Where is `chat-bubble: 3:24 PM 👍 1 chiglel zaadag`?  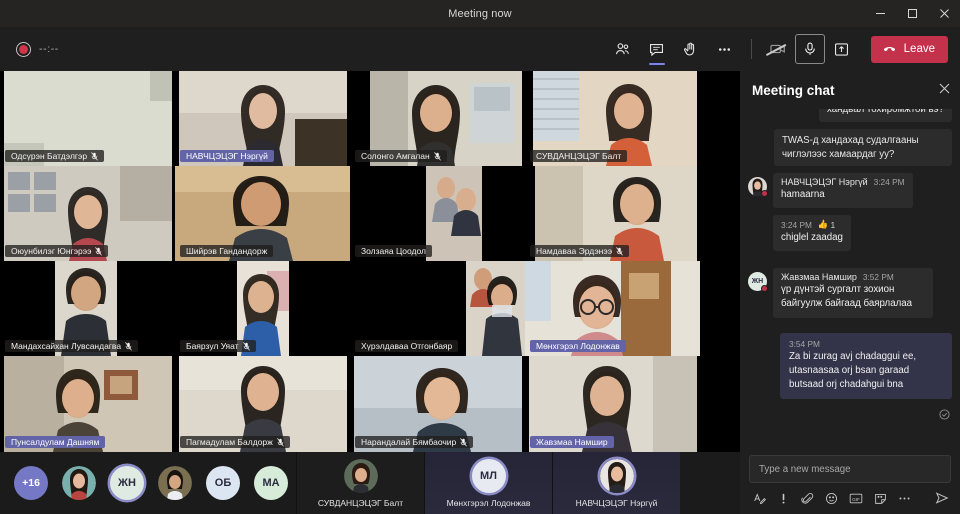
chat-bubble: 3:24 PM 👍 1 chiglel zaadag is located at coordinates (812, 233).